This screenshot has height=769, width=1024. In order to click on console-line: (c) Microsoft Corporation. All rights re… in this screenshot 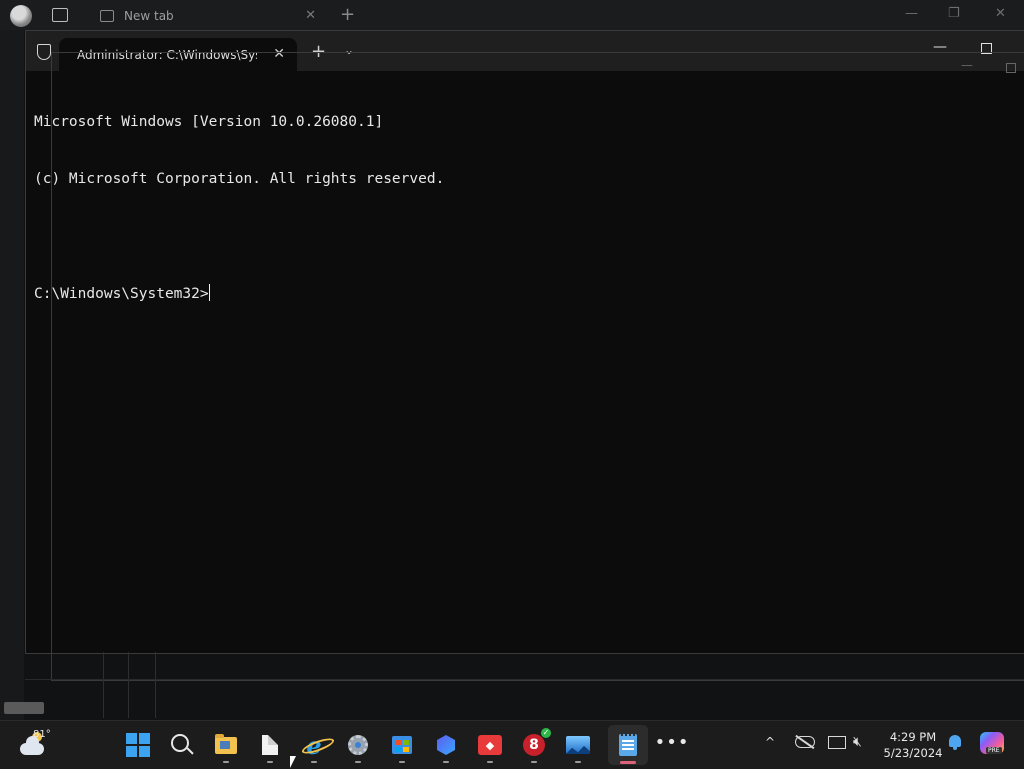, I will do `click(239, 179)`.